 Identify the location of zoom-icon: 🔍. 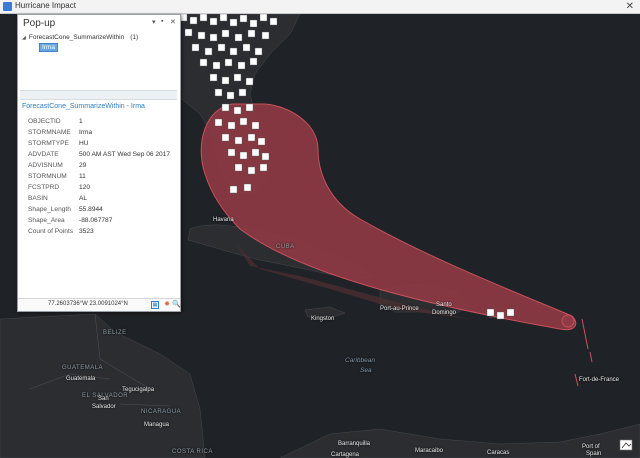
(176, 305).